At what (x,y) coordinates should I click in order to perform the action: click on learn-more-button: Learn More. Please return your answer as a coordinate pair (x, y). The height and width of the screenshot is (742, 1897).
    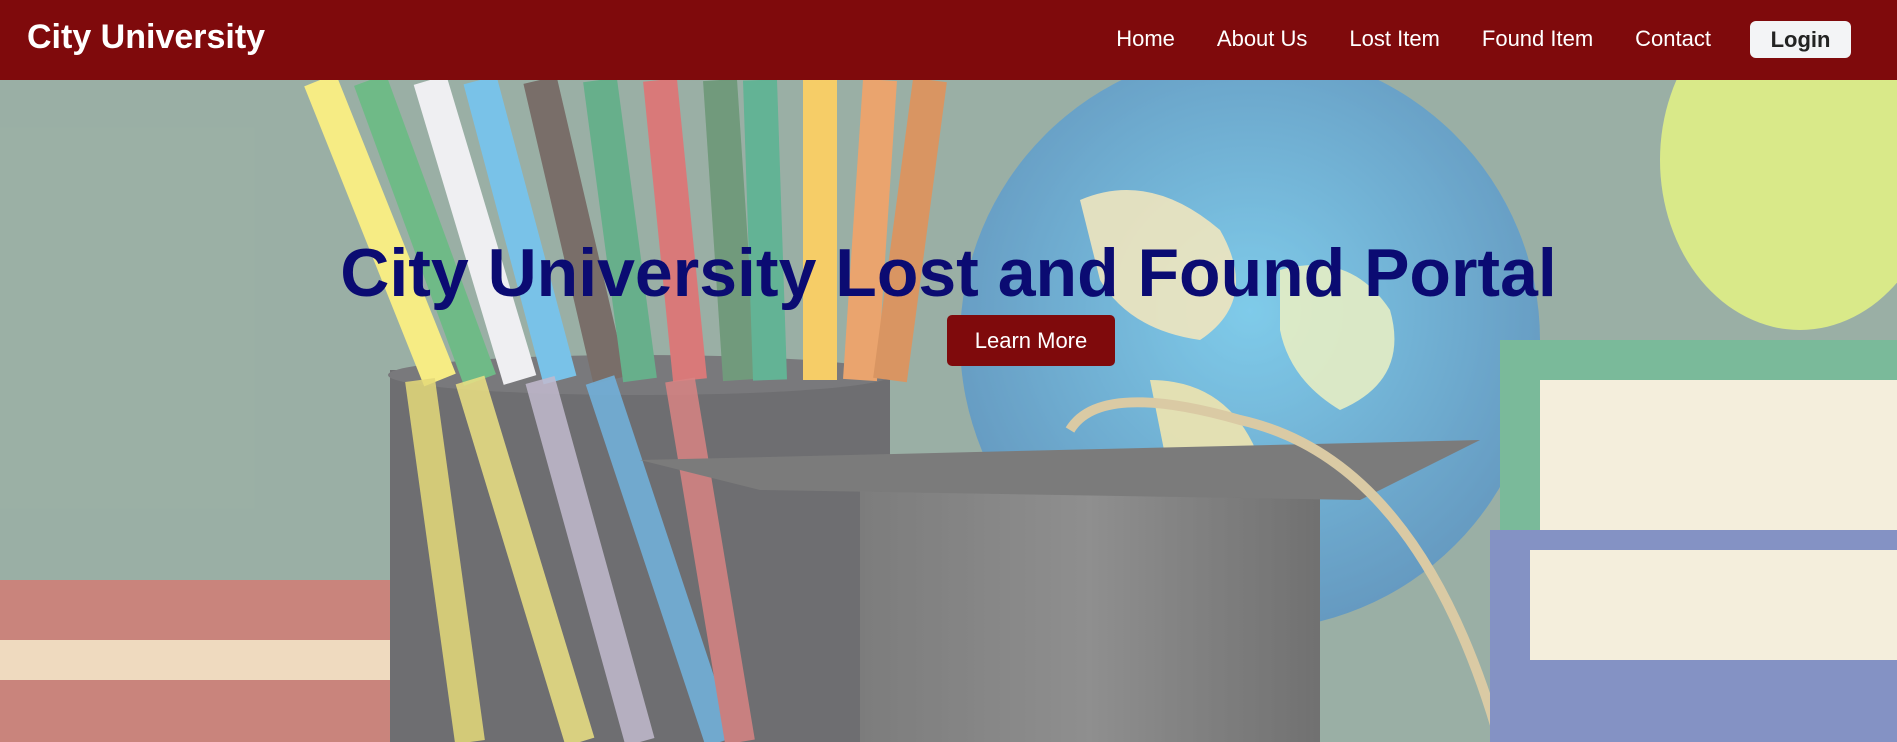
    Looking at the image, I should click on (1031, 340).